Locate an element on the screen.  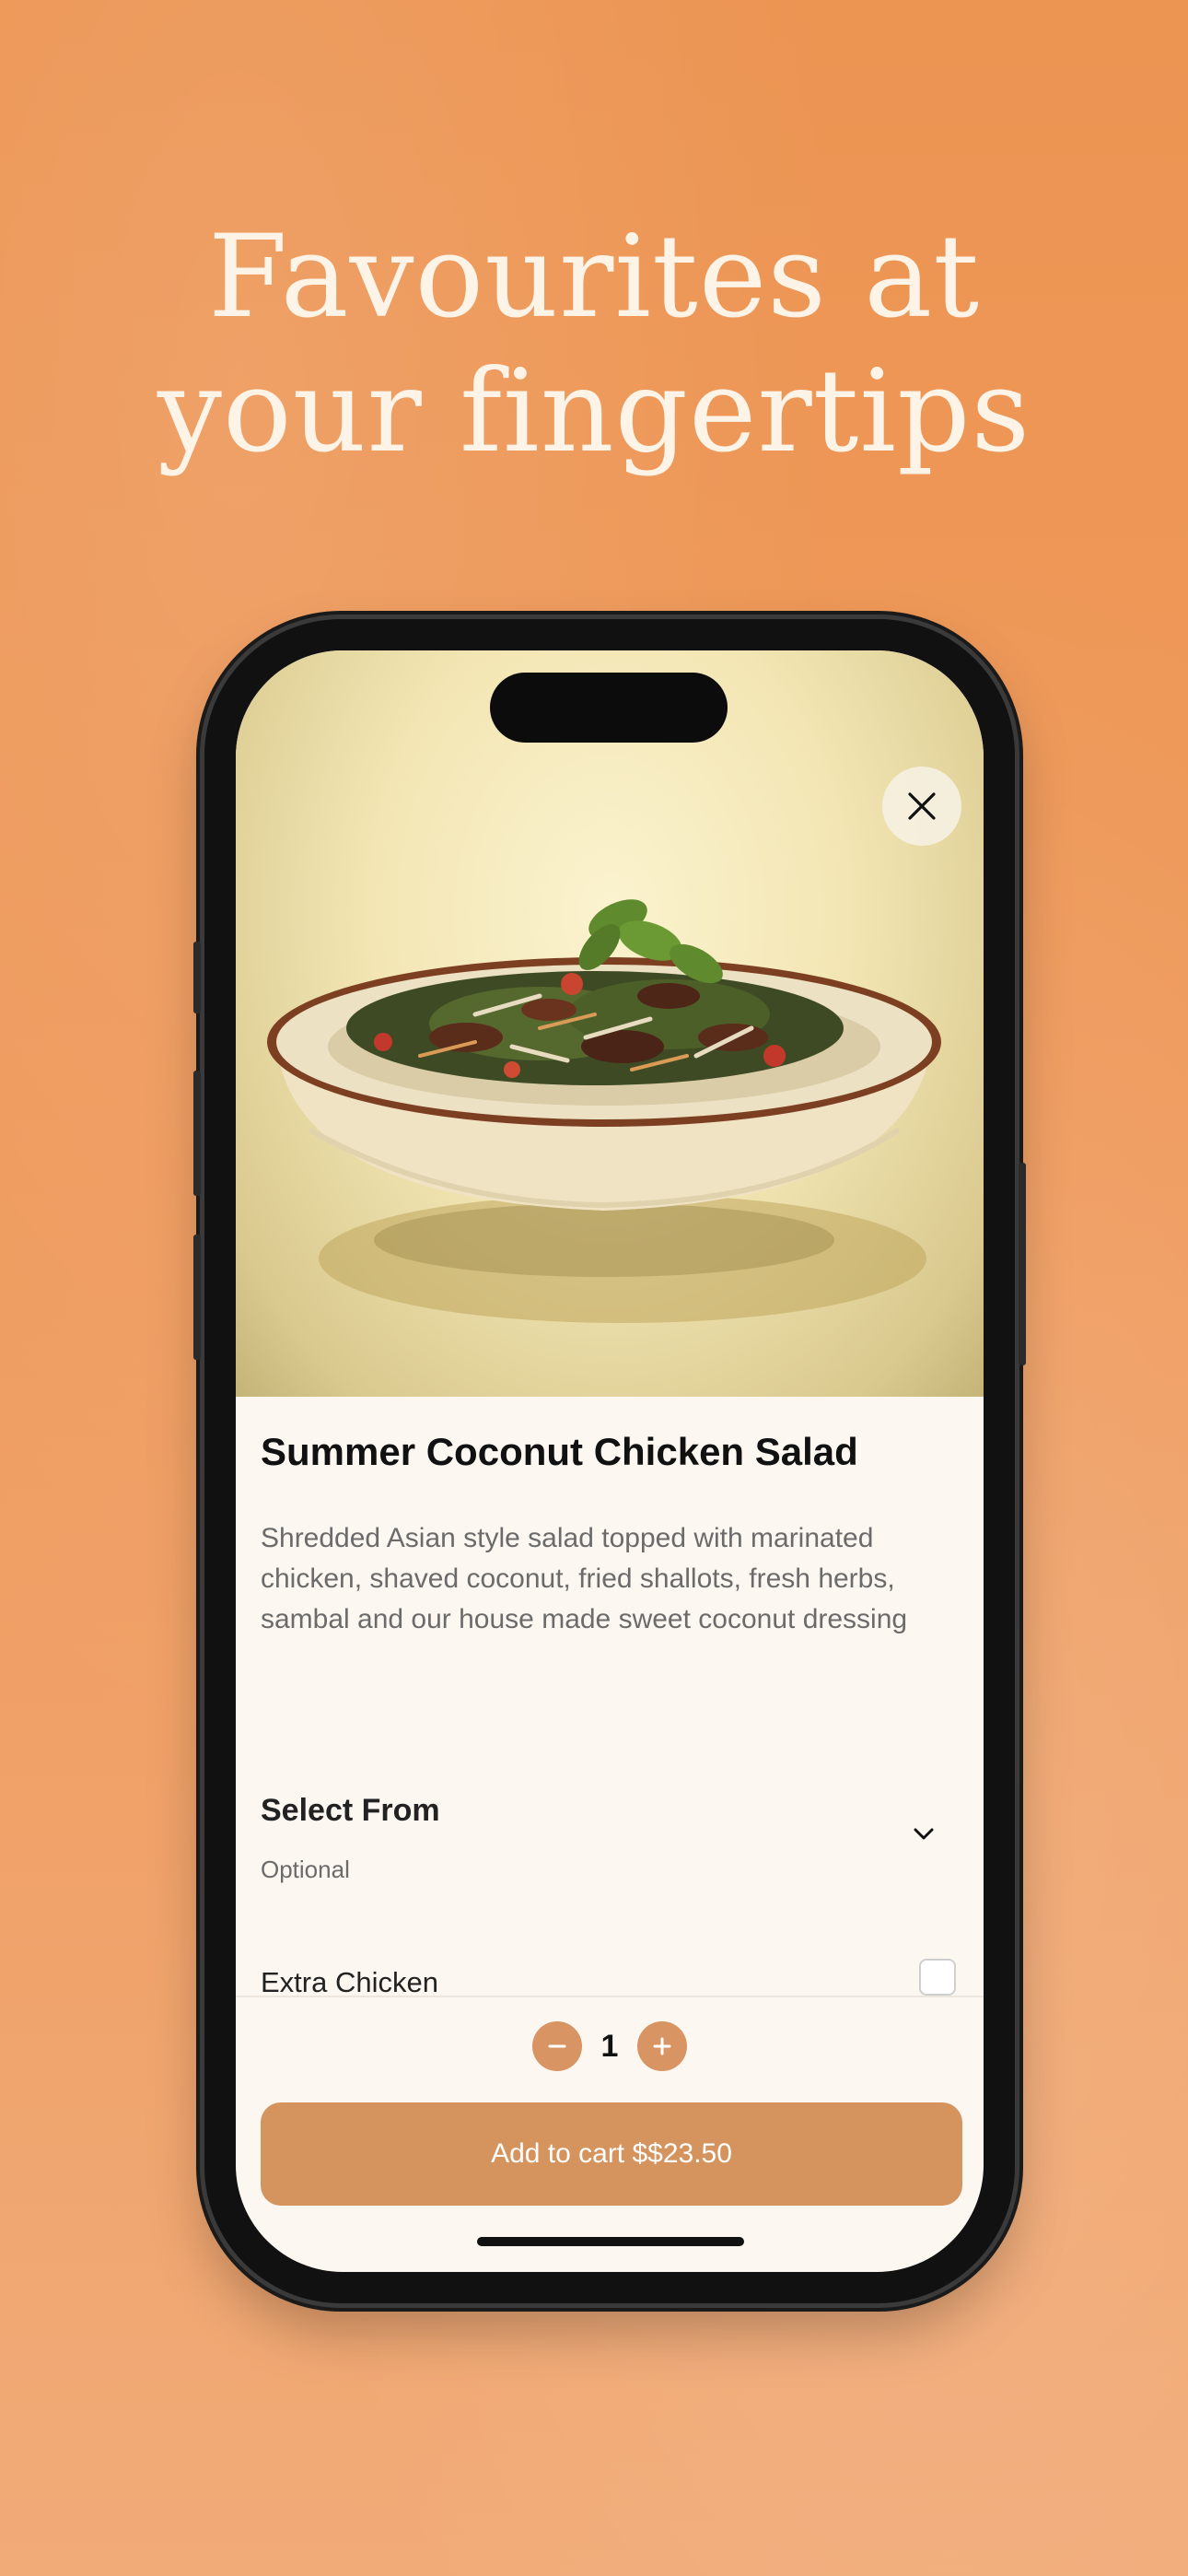
plus-icon is located at coordinates (662, 2046).